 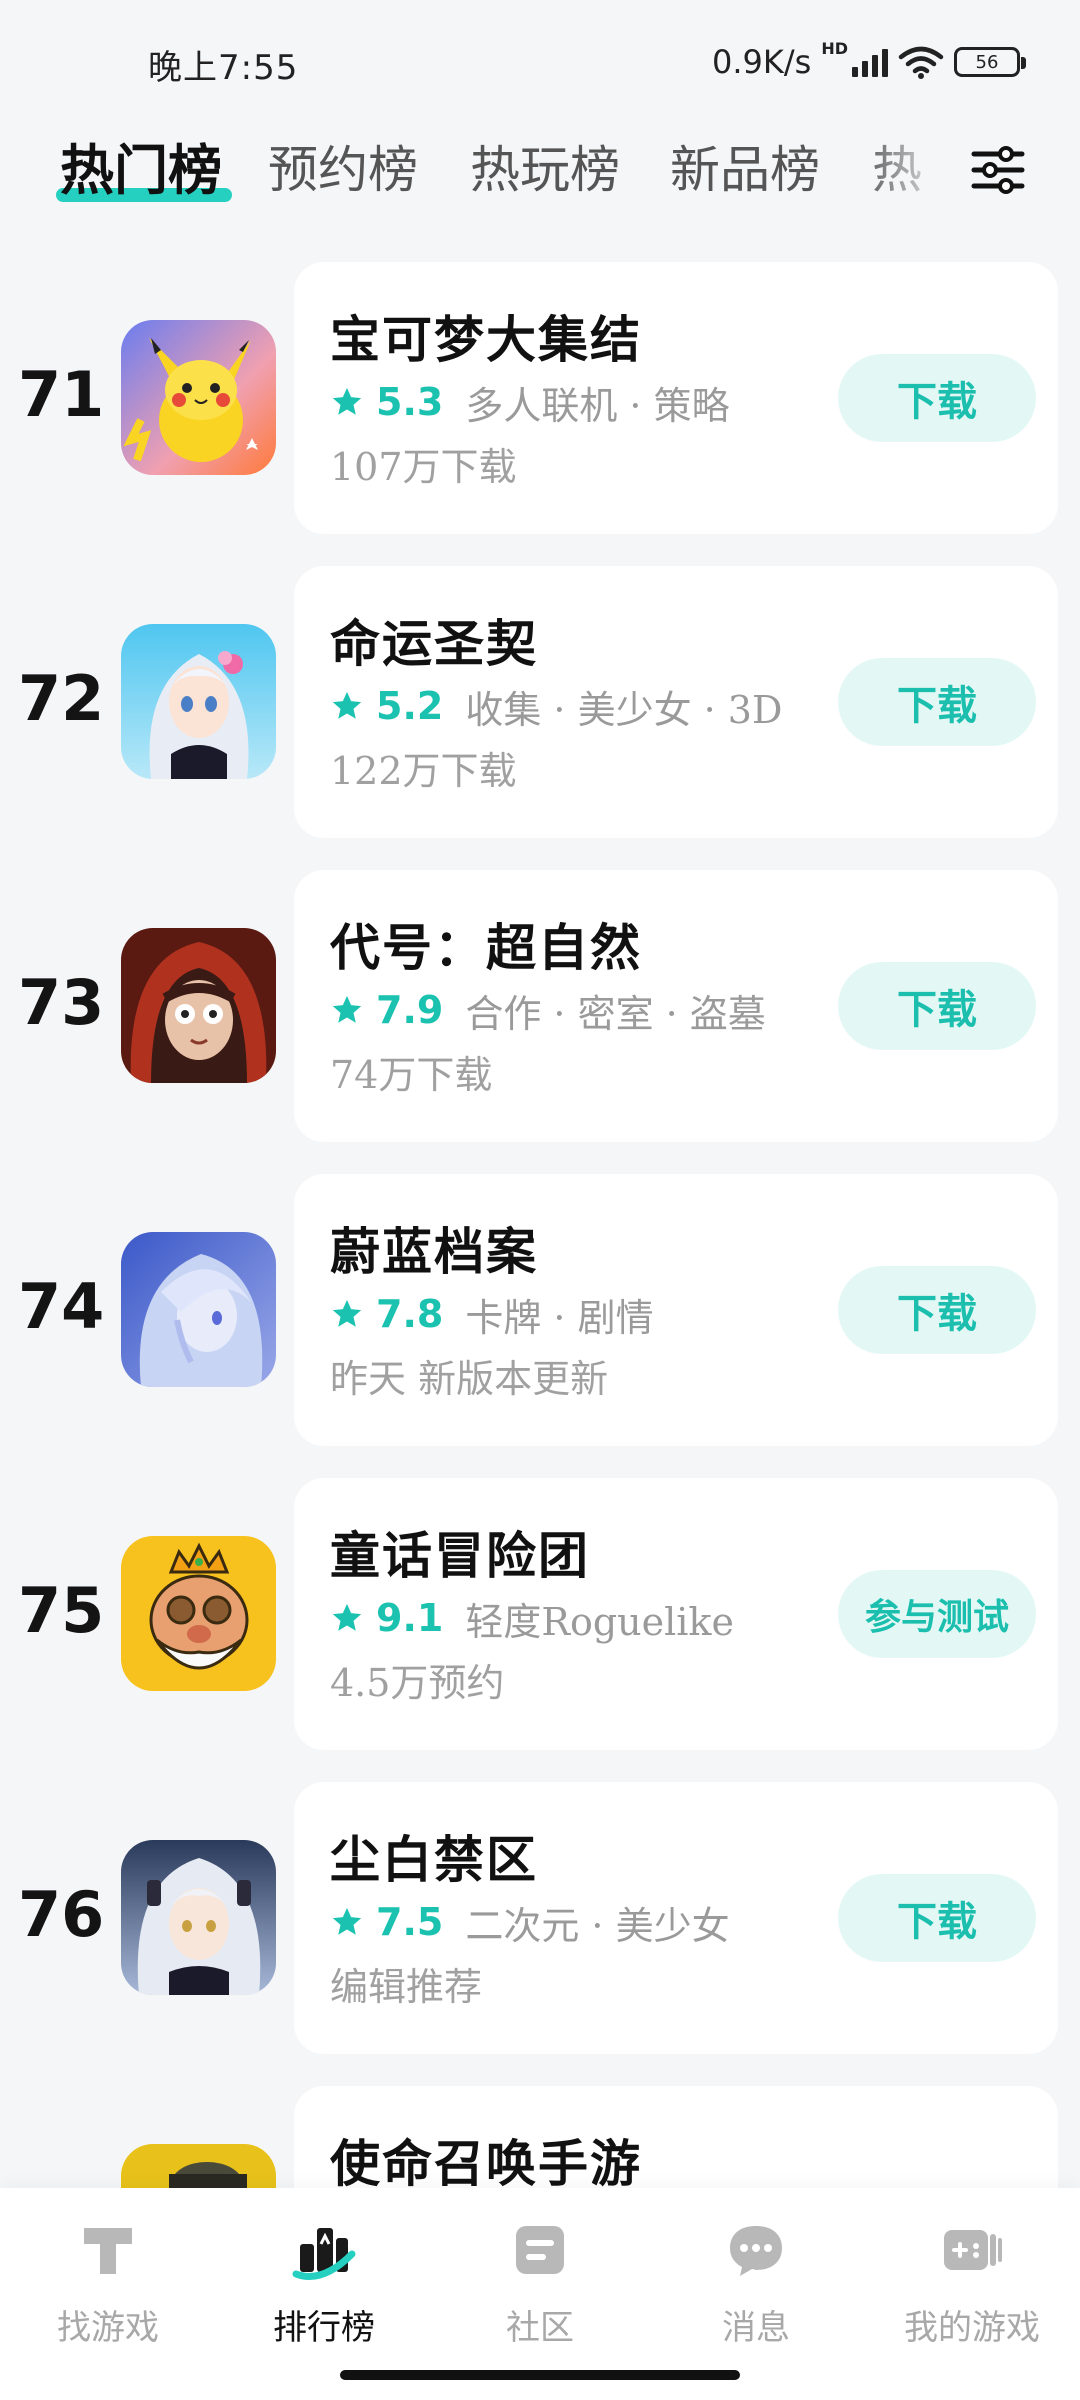 What do you see at coordinates (223, 68) in the screenshot?
I see `status-time: 晚上7:55` at bounding box center [223, 68].